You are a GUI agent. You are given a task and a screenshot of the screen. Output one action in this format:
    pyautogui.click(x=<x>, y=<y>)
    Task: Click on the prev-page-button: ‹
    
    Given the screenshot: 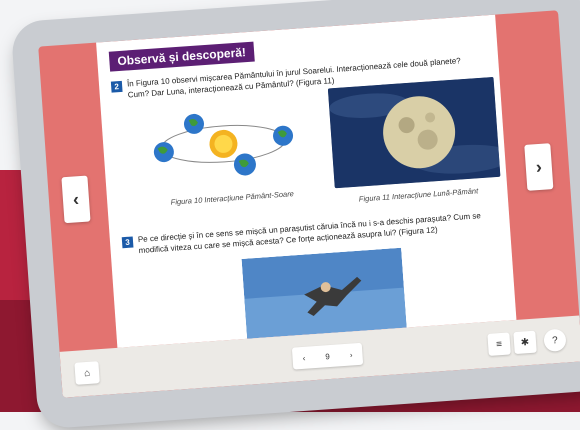 What is the action you would take?
    pyautogui.click(x=76, y=199)
    